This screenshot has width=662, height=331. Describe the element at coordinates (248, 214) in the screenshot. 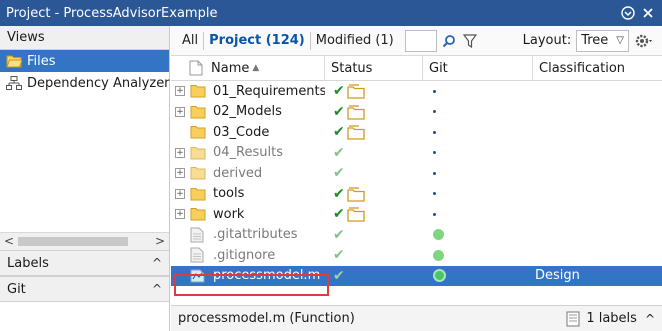

I see `name-cell: + work` at that location.